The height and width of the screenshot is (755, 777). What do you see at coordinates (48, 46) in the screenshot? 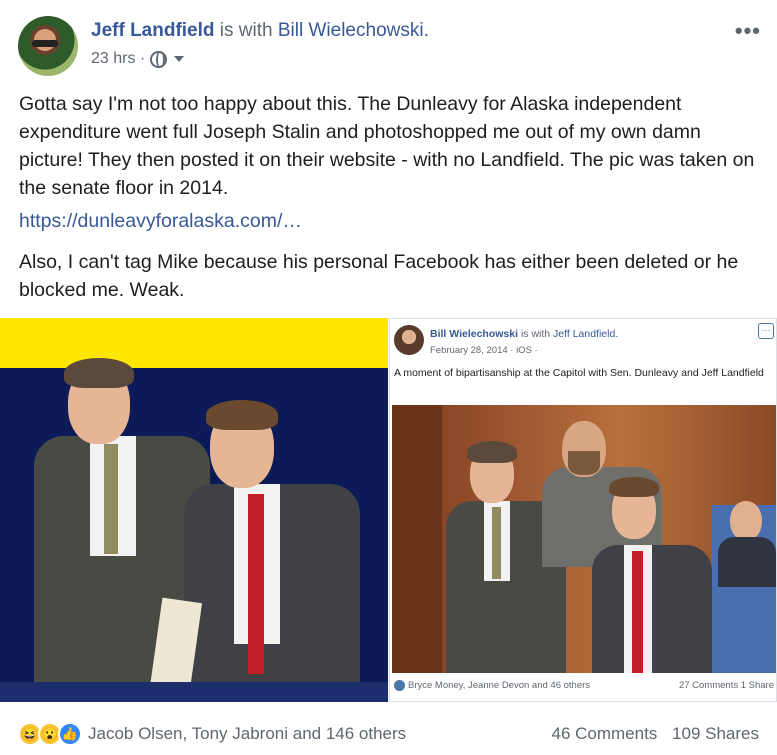
I see `author-avatar` at bounding box center [48, 46].